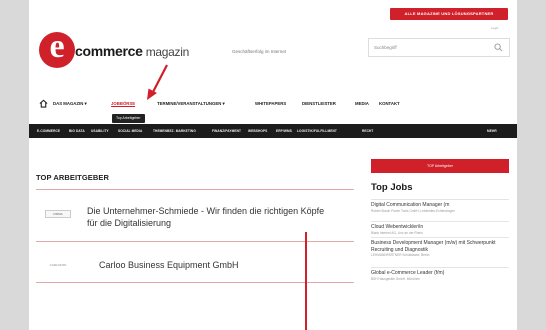 The image size is (546, 330). I want to click on logo-wordmark: commerce magazin, so click(132, 51).